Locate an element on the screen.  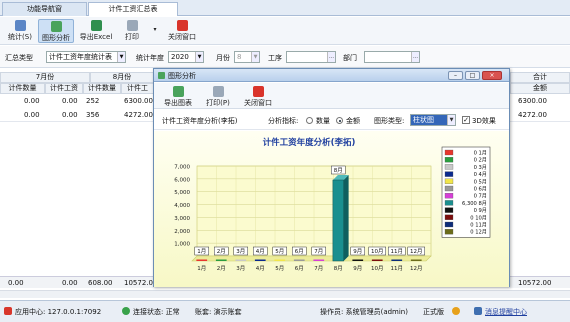
legend-entry: 0 1月 is located at coordinates (480, 153).